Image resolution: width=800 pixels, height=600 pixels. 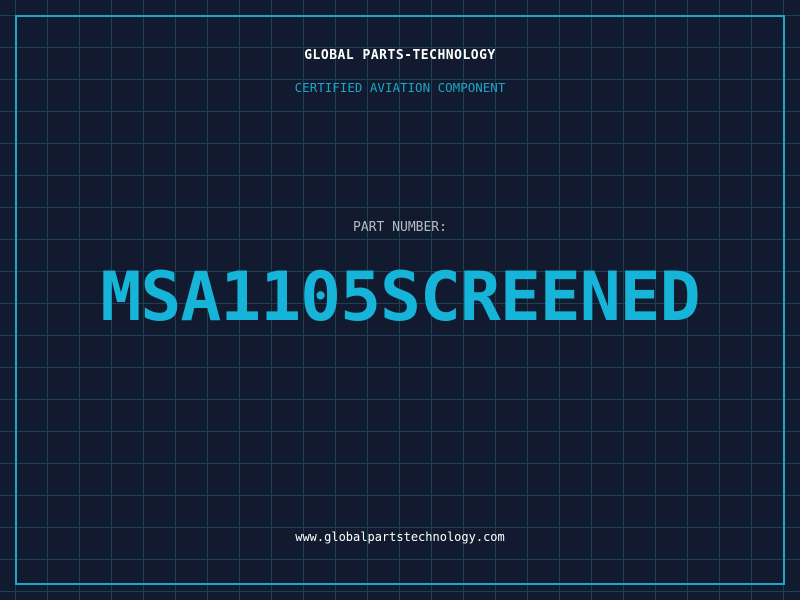 I want to click on website-url: www.globalpartstechnology.com, so click(x=400, y=537).